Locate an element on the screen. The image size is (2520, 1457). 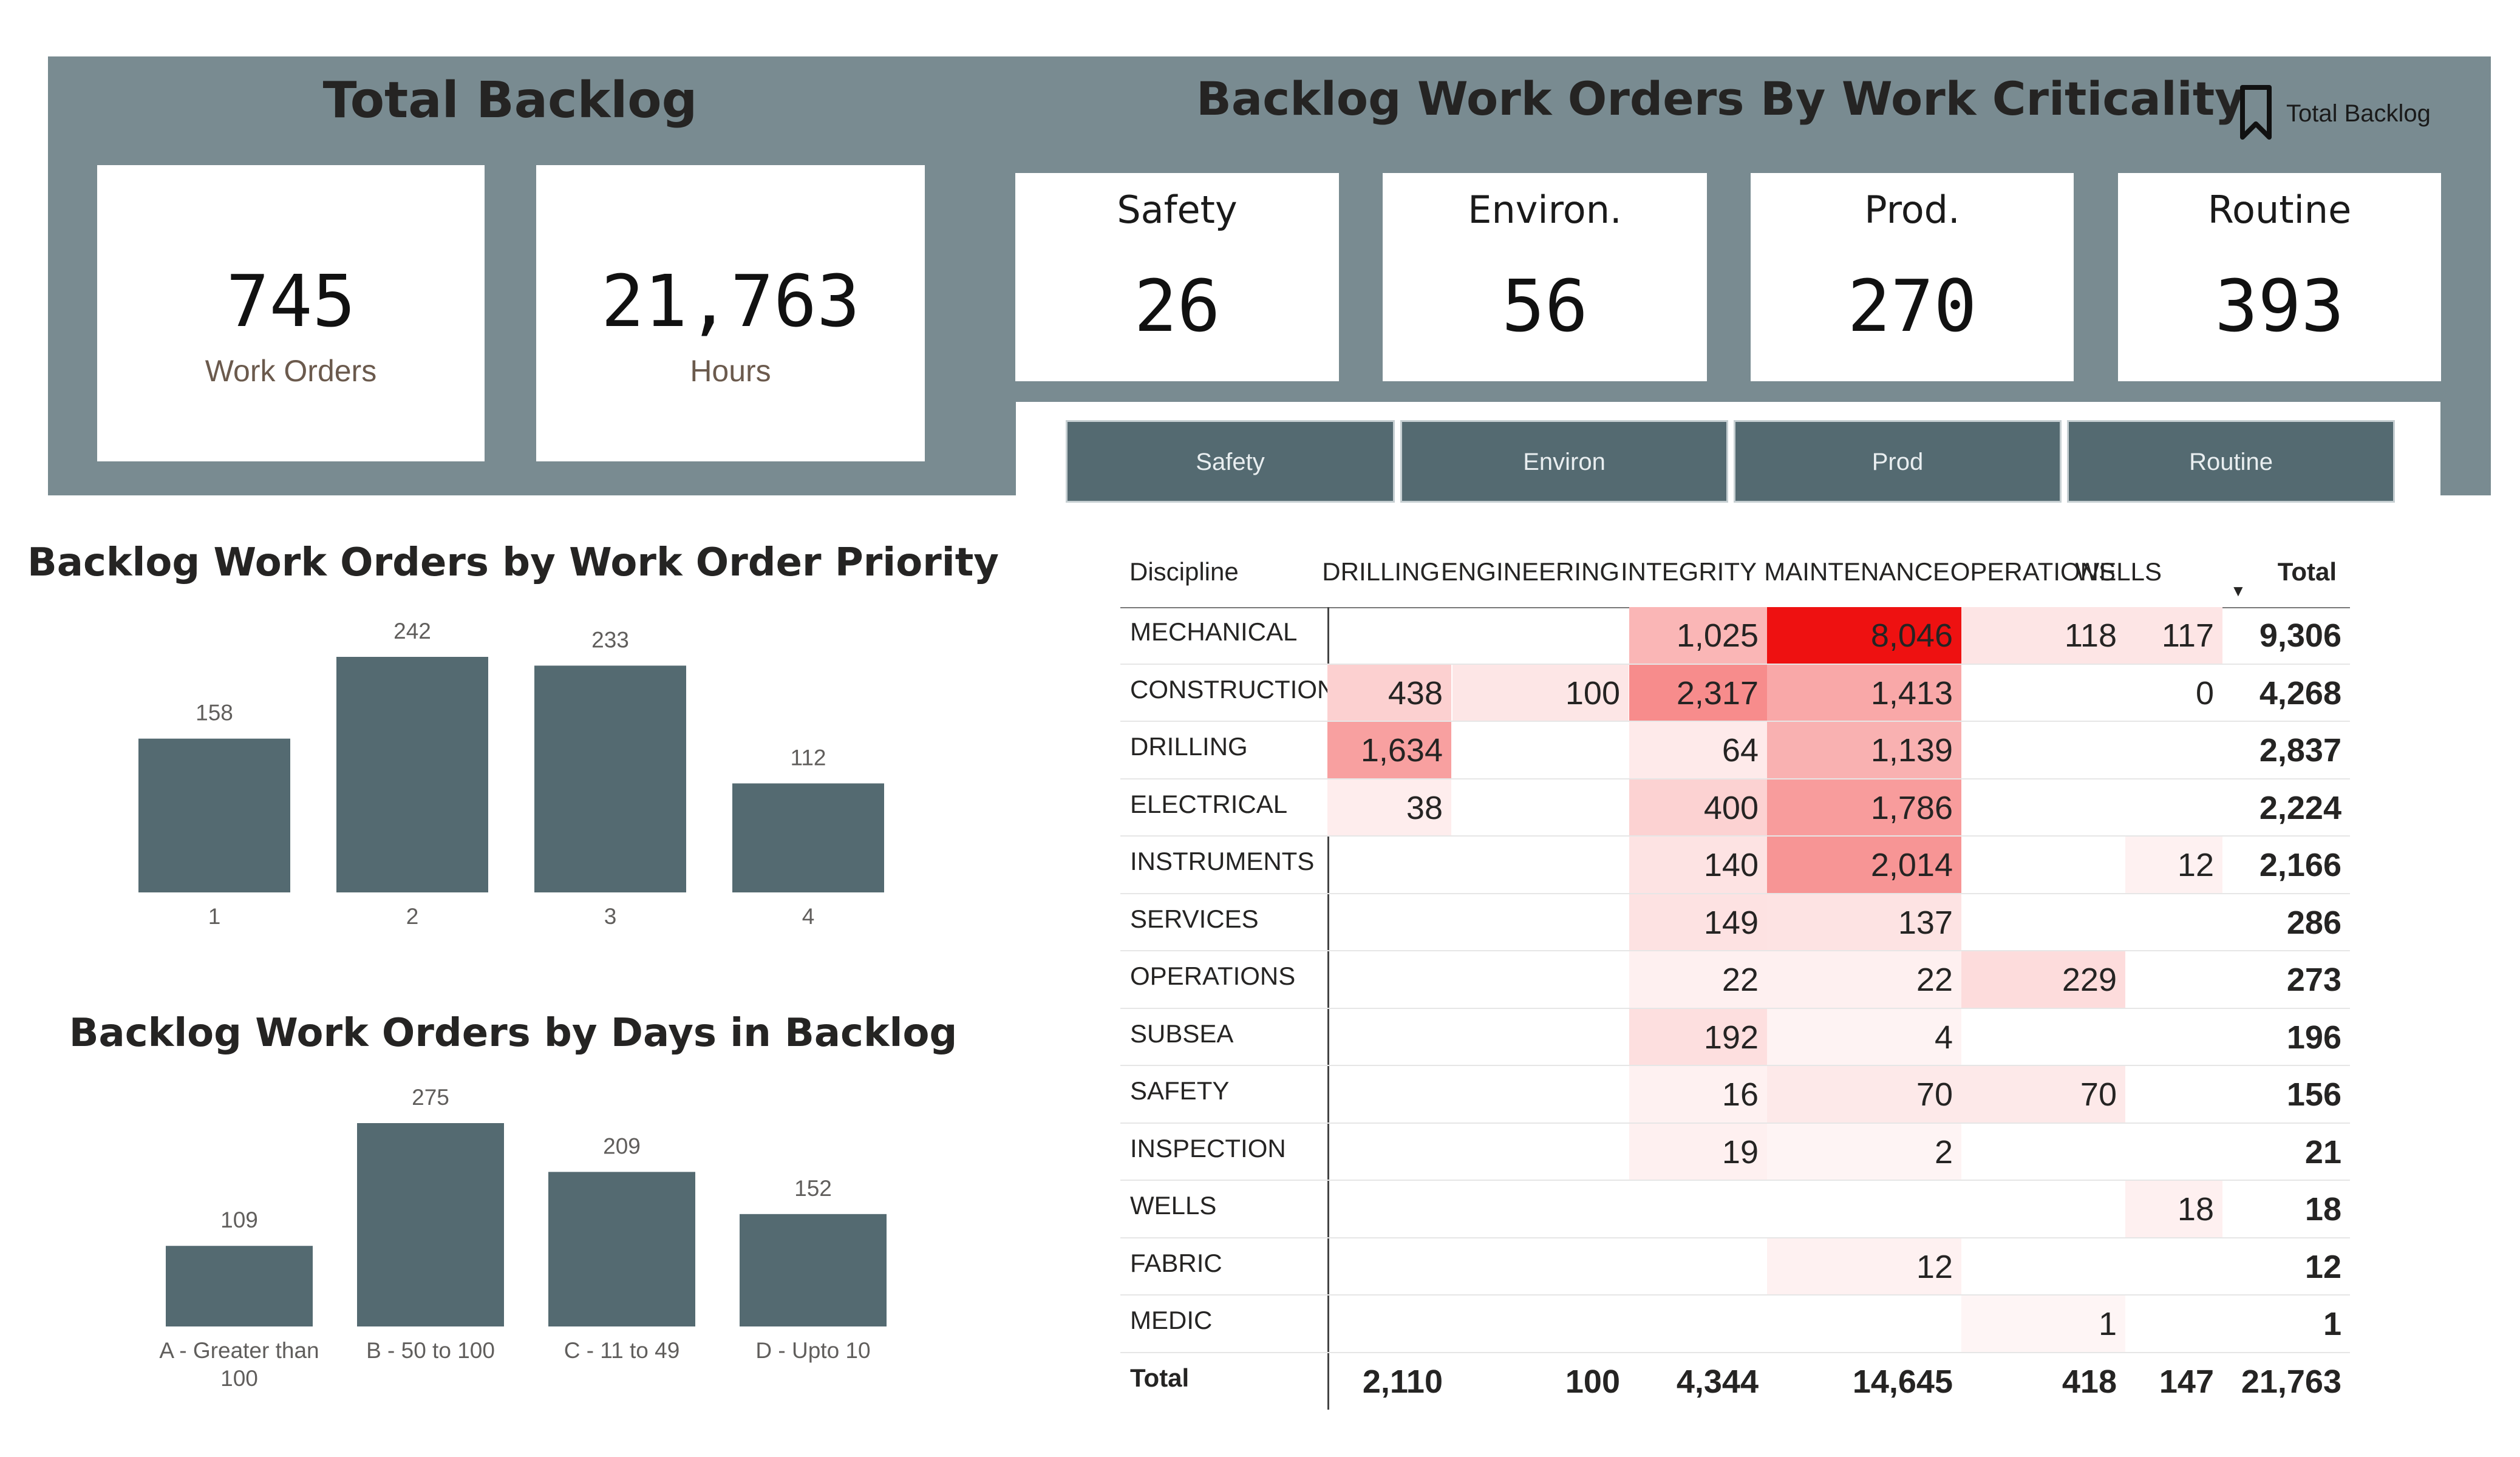
matrix-row-total: 12 is located at coordinates (2322, 1266).